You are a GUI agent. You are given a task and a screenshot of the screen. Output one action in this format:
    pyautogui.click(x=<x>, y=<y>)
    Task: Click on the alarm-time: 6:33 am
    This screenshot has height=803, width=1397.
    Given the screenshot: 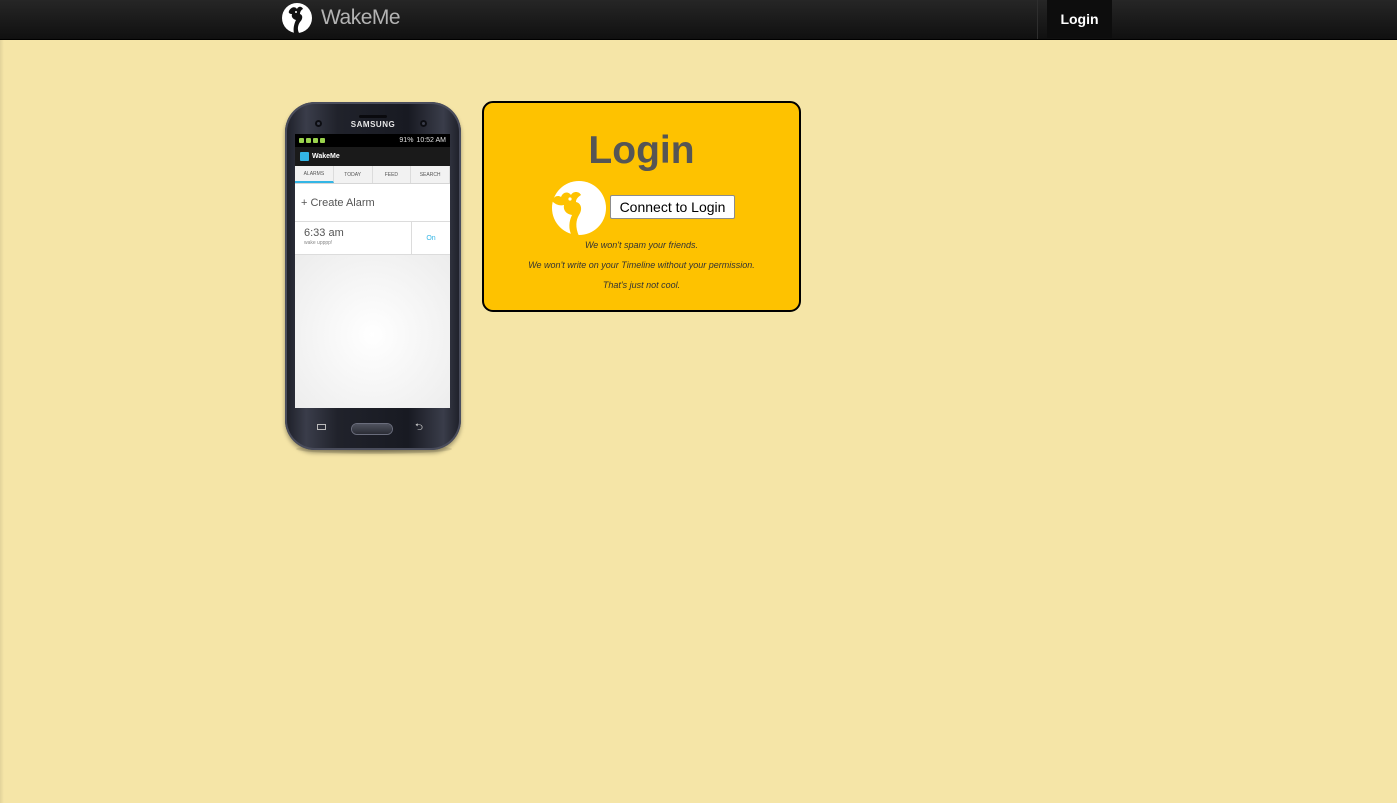 What is the action you would take?
    pyautogui.click(x=324, y=233)
    